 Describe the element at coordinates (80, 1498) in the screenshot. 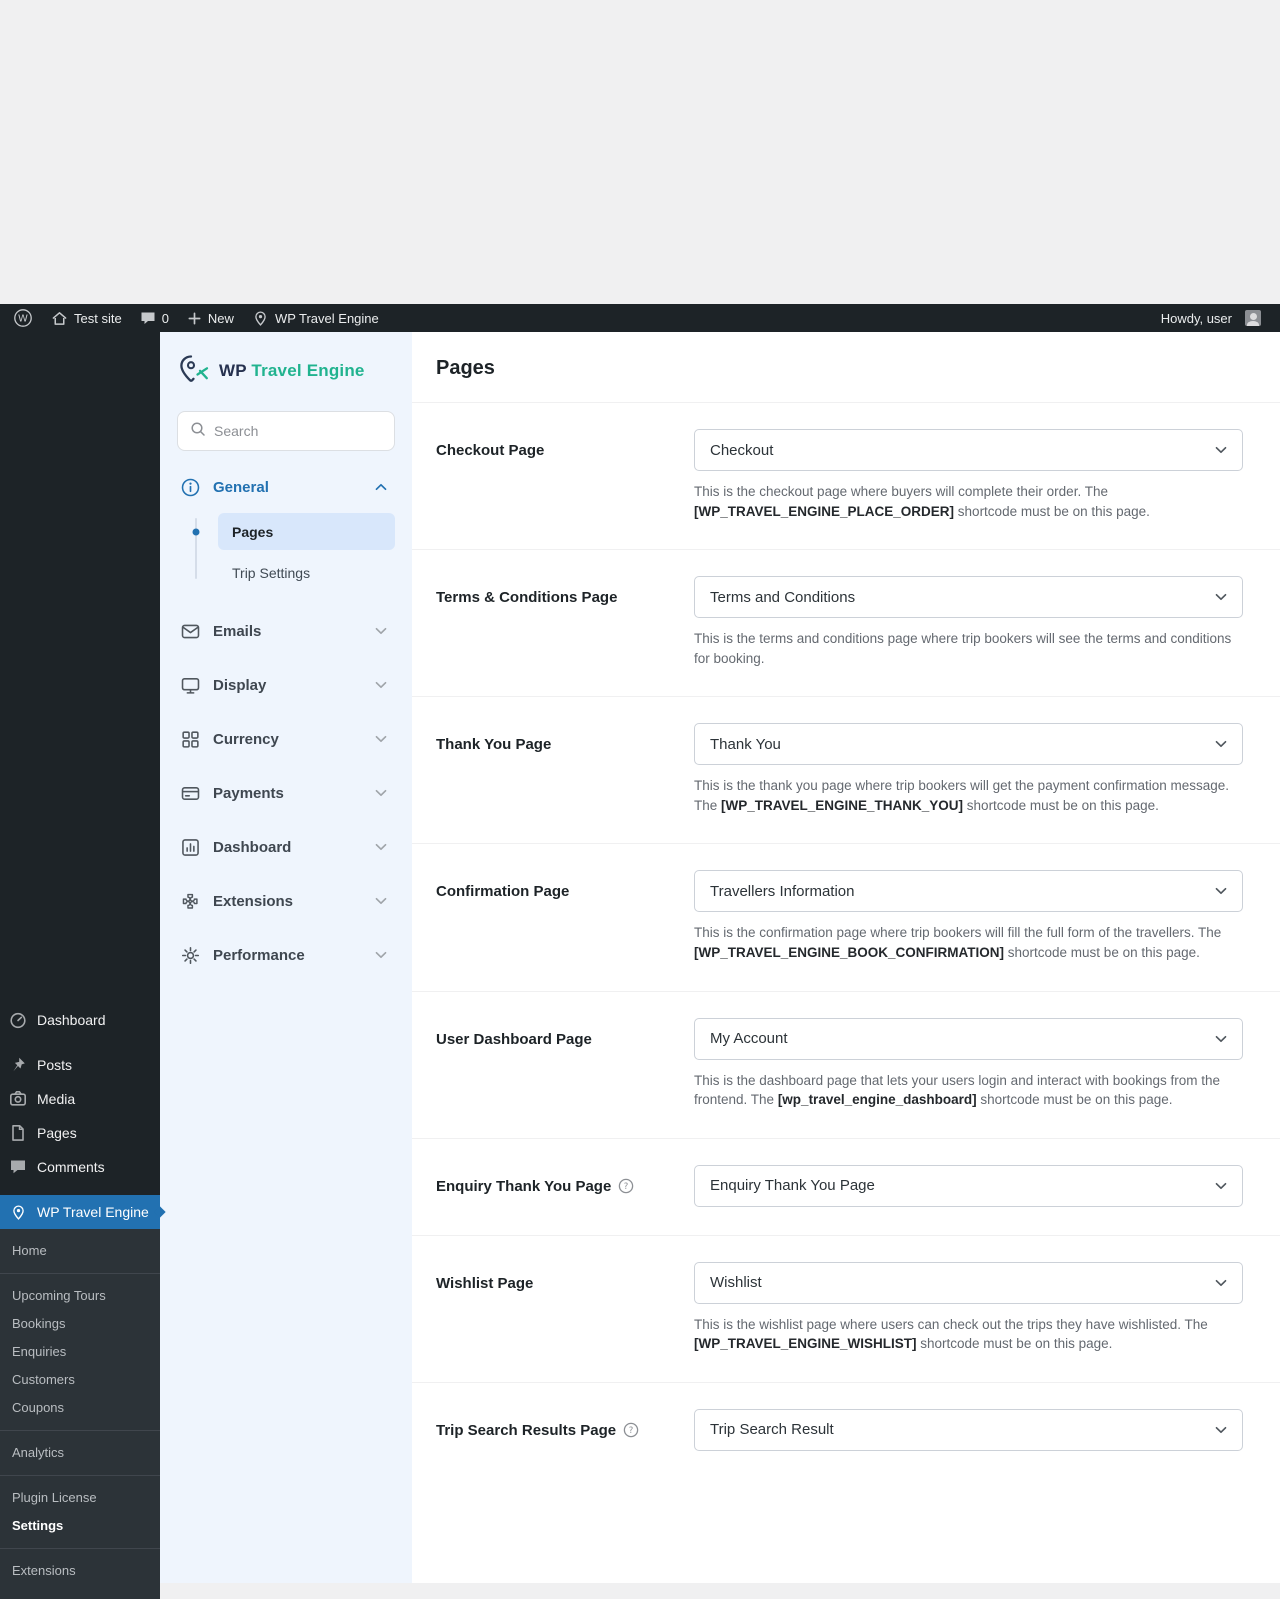

I see `wp-submenu-item-plugin-license: Plugin License` at that location.